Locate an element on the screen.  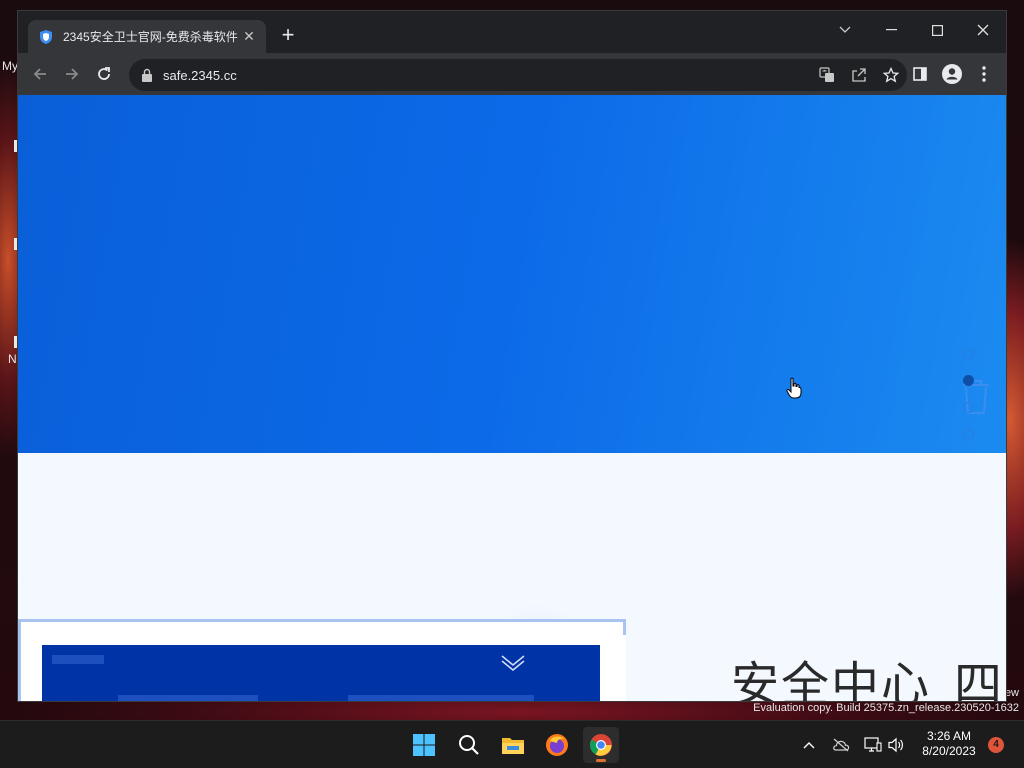
file-explorer-folder-icon is located at coordinates (513, 745).